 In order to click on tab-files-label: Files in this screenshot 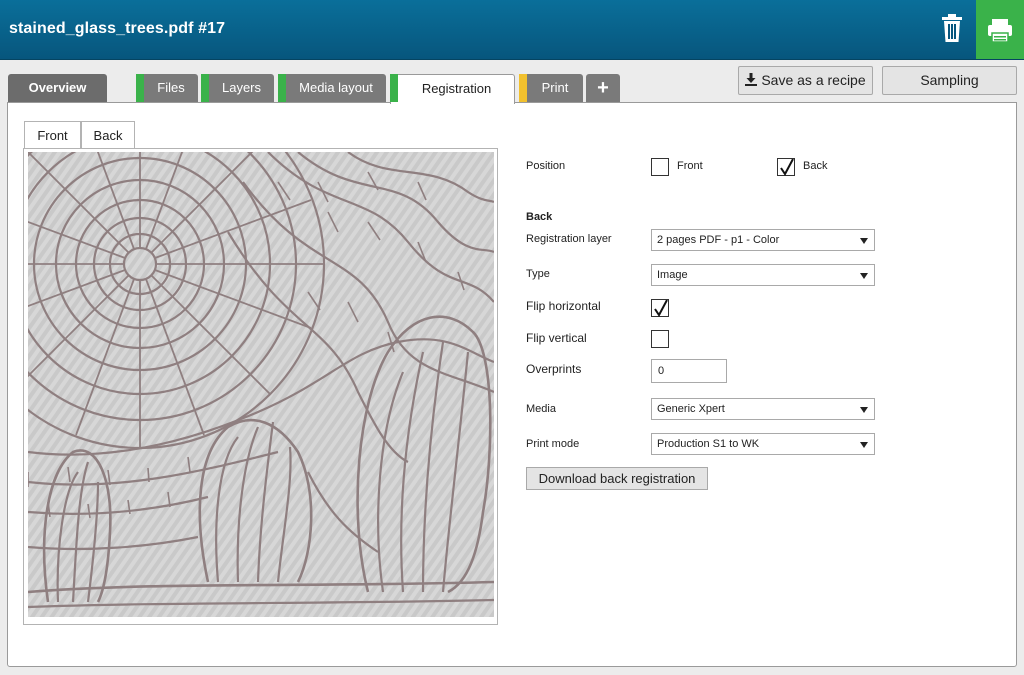, I will do `click(171, 87)`.